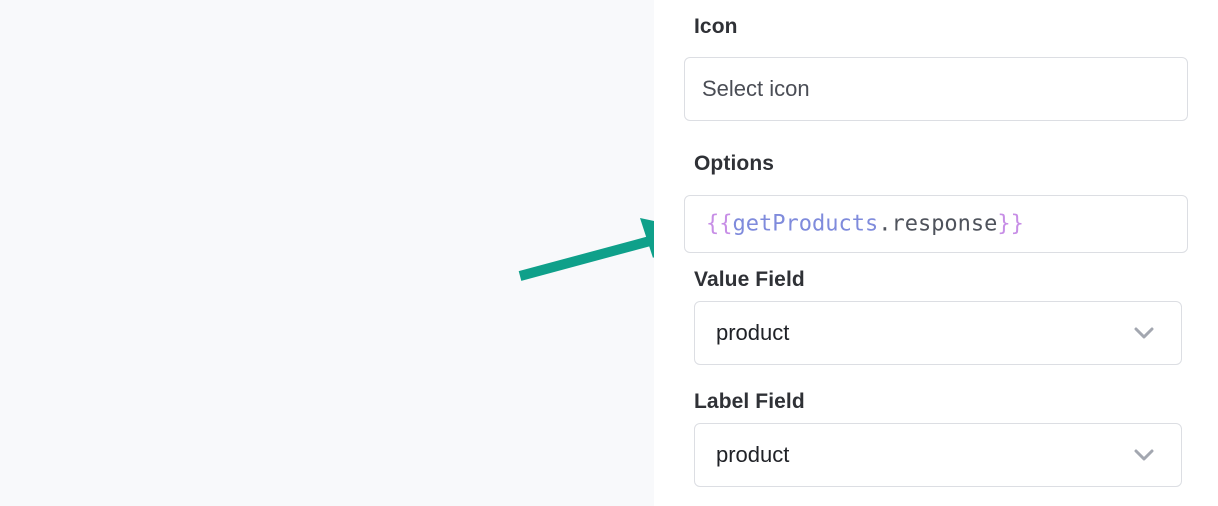 Image resolution: width=1218 pixels, height=506 pixels. What do you see at coordinates (1010, 224) in the screenshot?
I see `code-close-brace: }}` at bounding box center [1010, 224].